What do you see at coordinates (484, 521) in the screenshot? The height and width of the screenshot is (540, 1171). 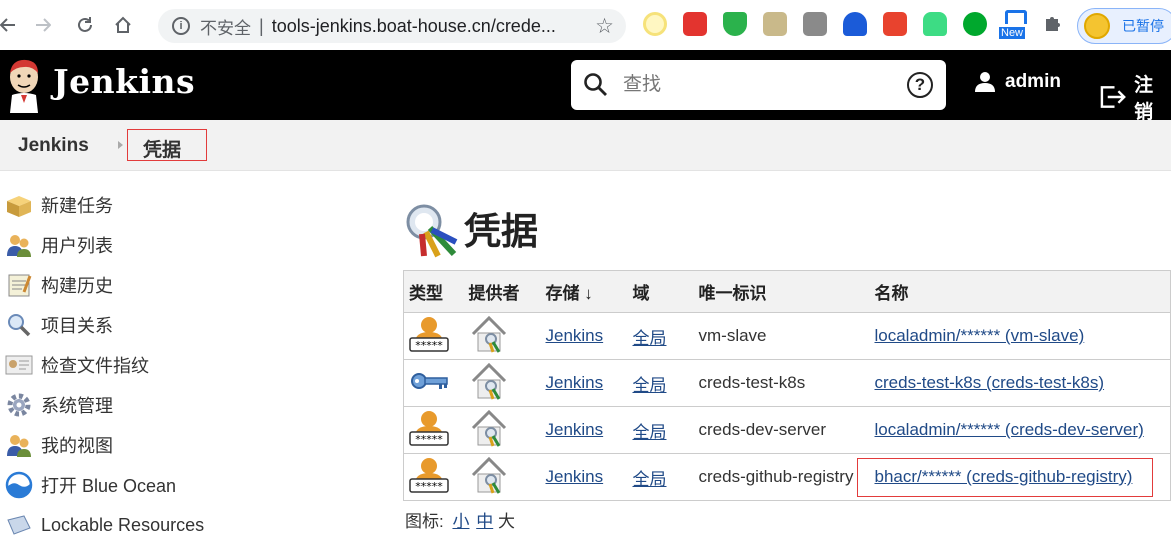 I see `icon-size-medium: 中` at bounding box center [484, 521].